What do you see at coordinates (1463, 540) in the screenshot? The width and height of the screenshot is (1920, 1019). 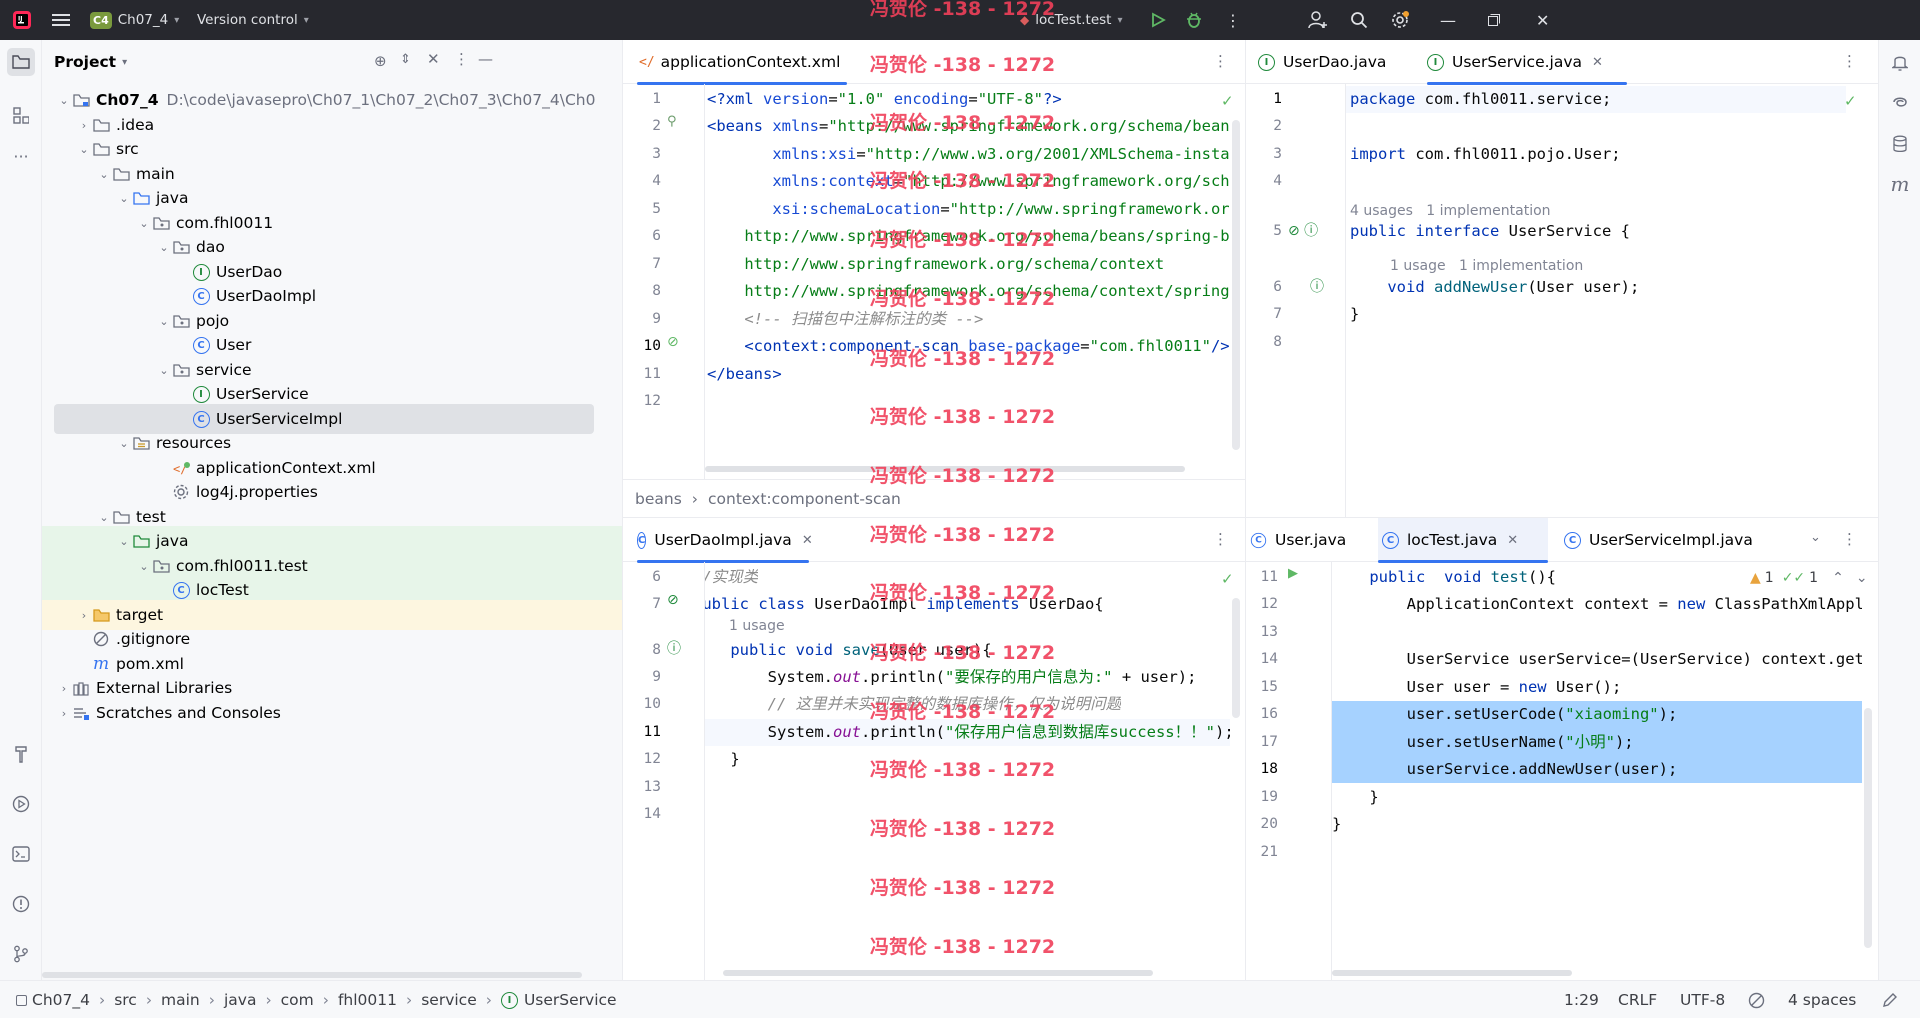 I see `tab-loctest: C locTest.java ✕` at bounding box center [1463, 540].